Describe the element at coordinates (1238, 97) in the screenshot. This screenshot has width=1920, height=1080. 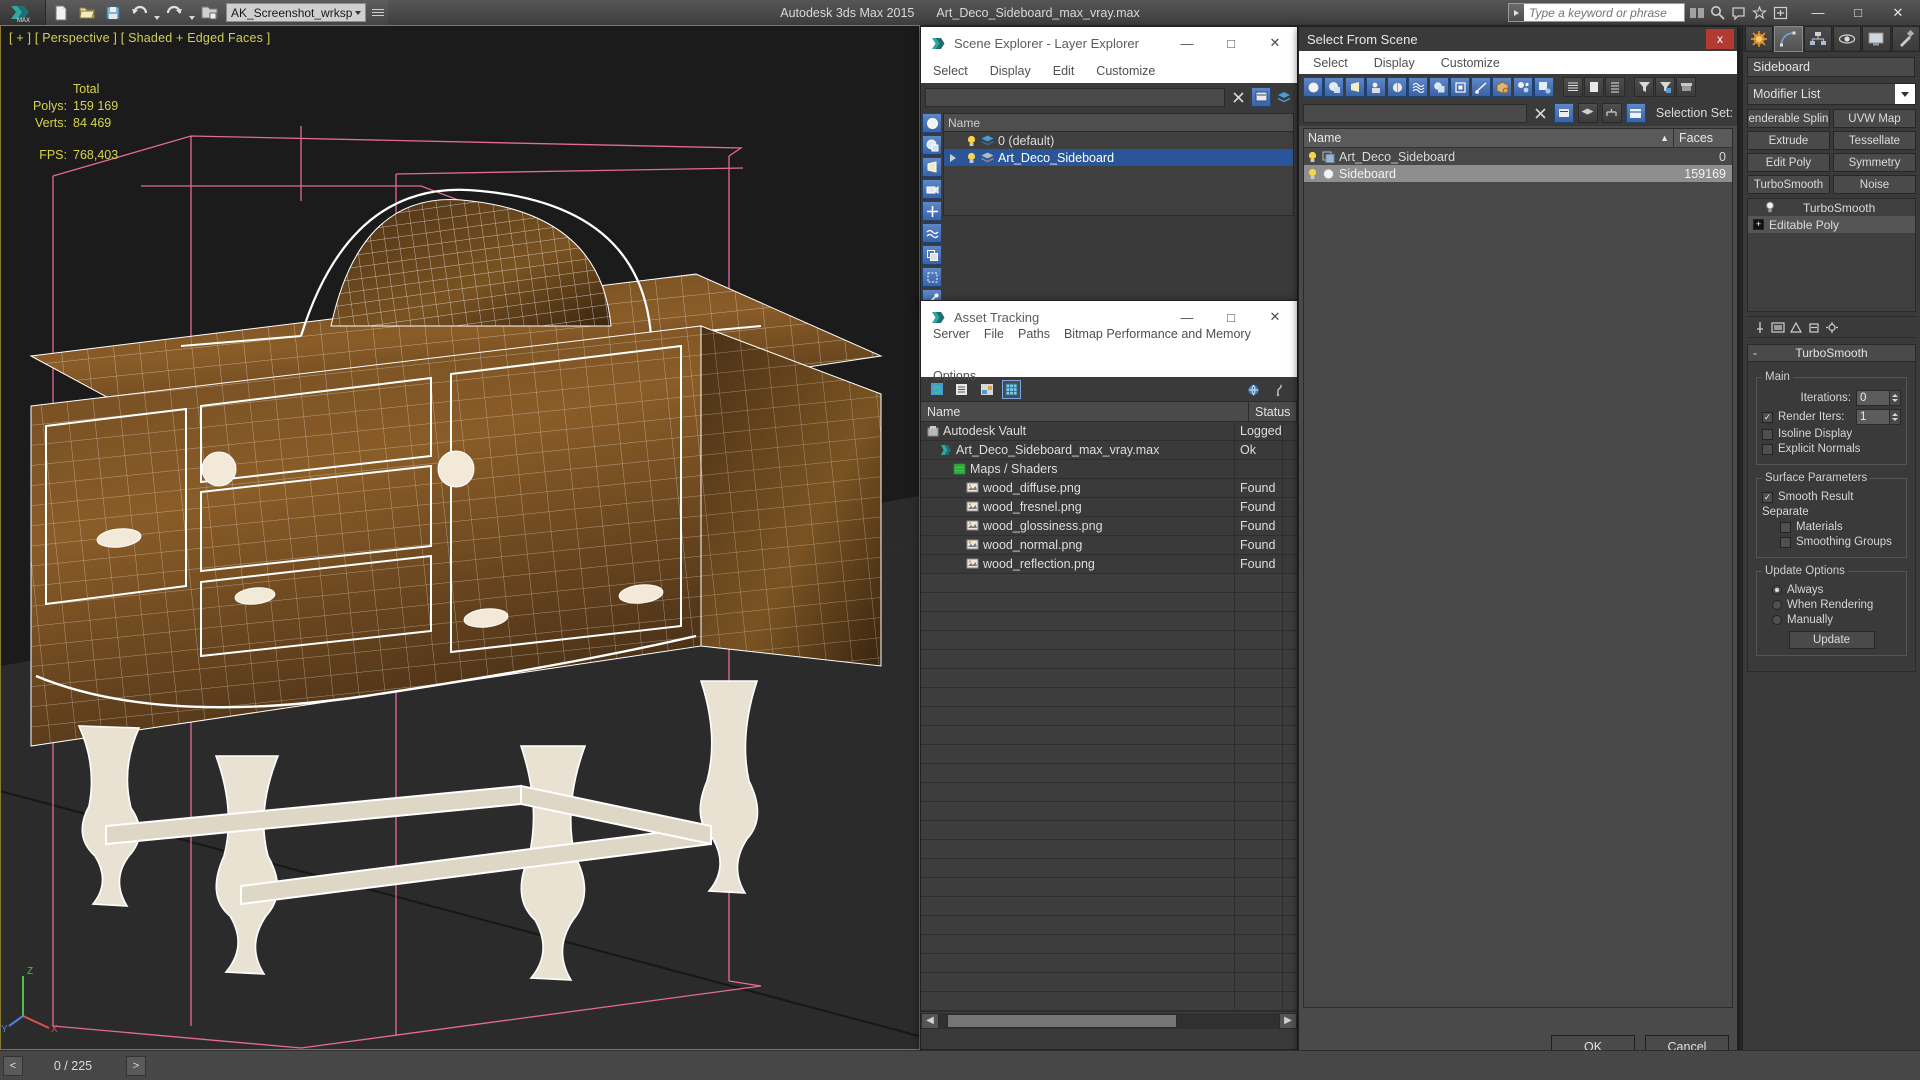
I see `clear-search-icon` at that location.